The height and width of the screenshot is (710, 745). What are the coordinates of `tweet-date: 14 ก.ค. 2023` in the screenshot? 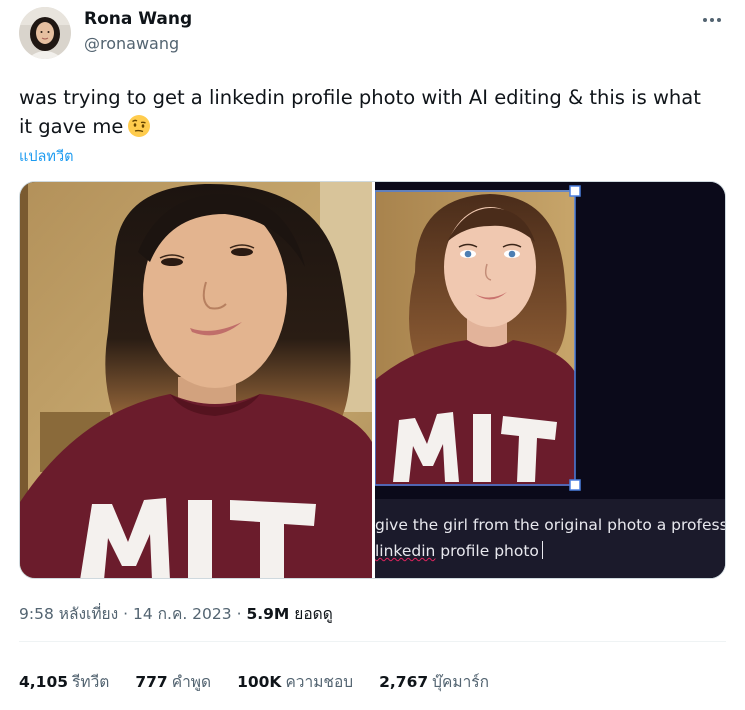 It's located at (182, 614).